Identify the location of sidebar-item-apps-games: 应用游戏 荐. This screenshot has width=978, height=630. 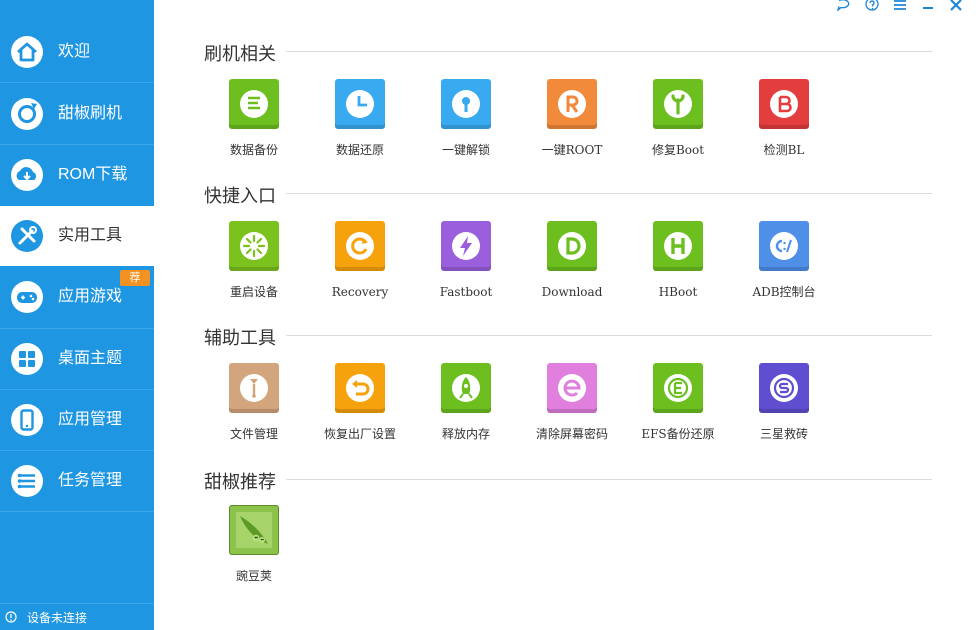
(77, 297).